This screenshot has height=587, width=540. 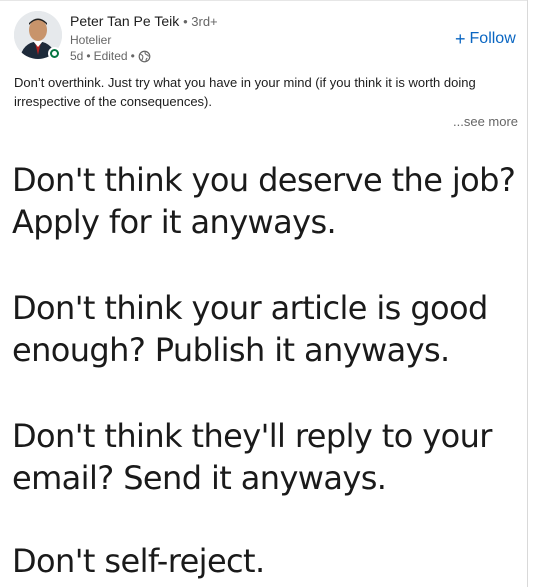 What do you see at coordinates (231, 350) in the screenshot?
I see `image-text-line: enough? Publish it anyways.` at bounding box center [231, 350].